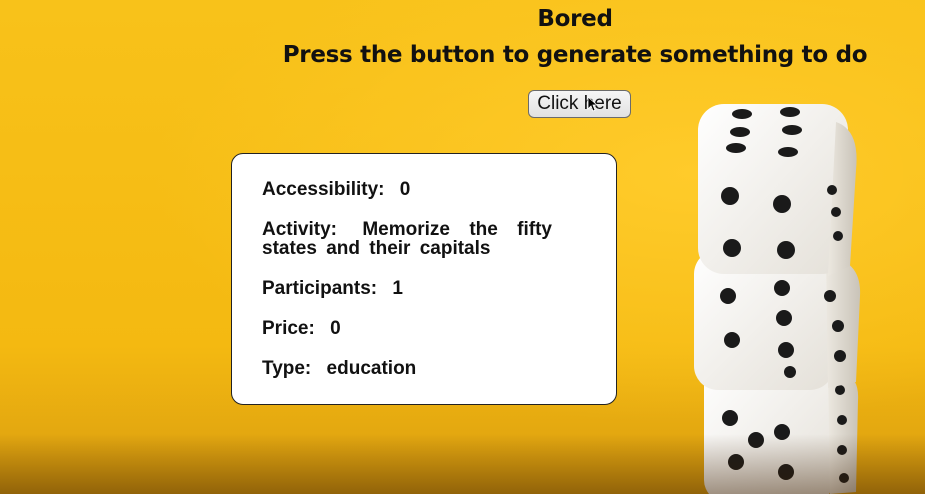  What do you see at coordinates (323, 189) in the screenshot?
I see `accessibility-label: Accessibility:` at bounding box center [323, 189].